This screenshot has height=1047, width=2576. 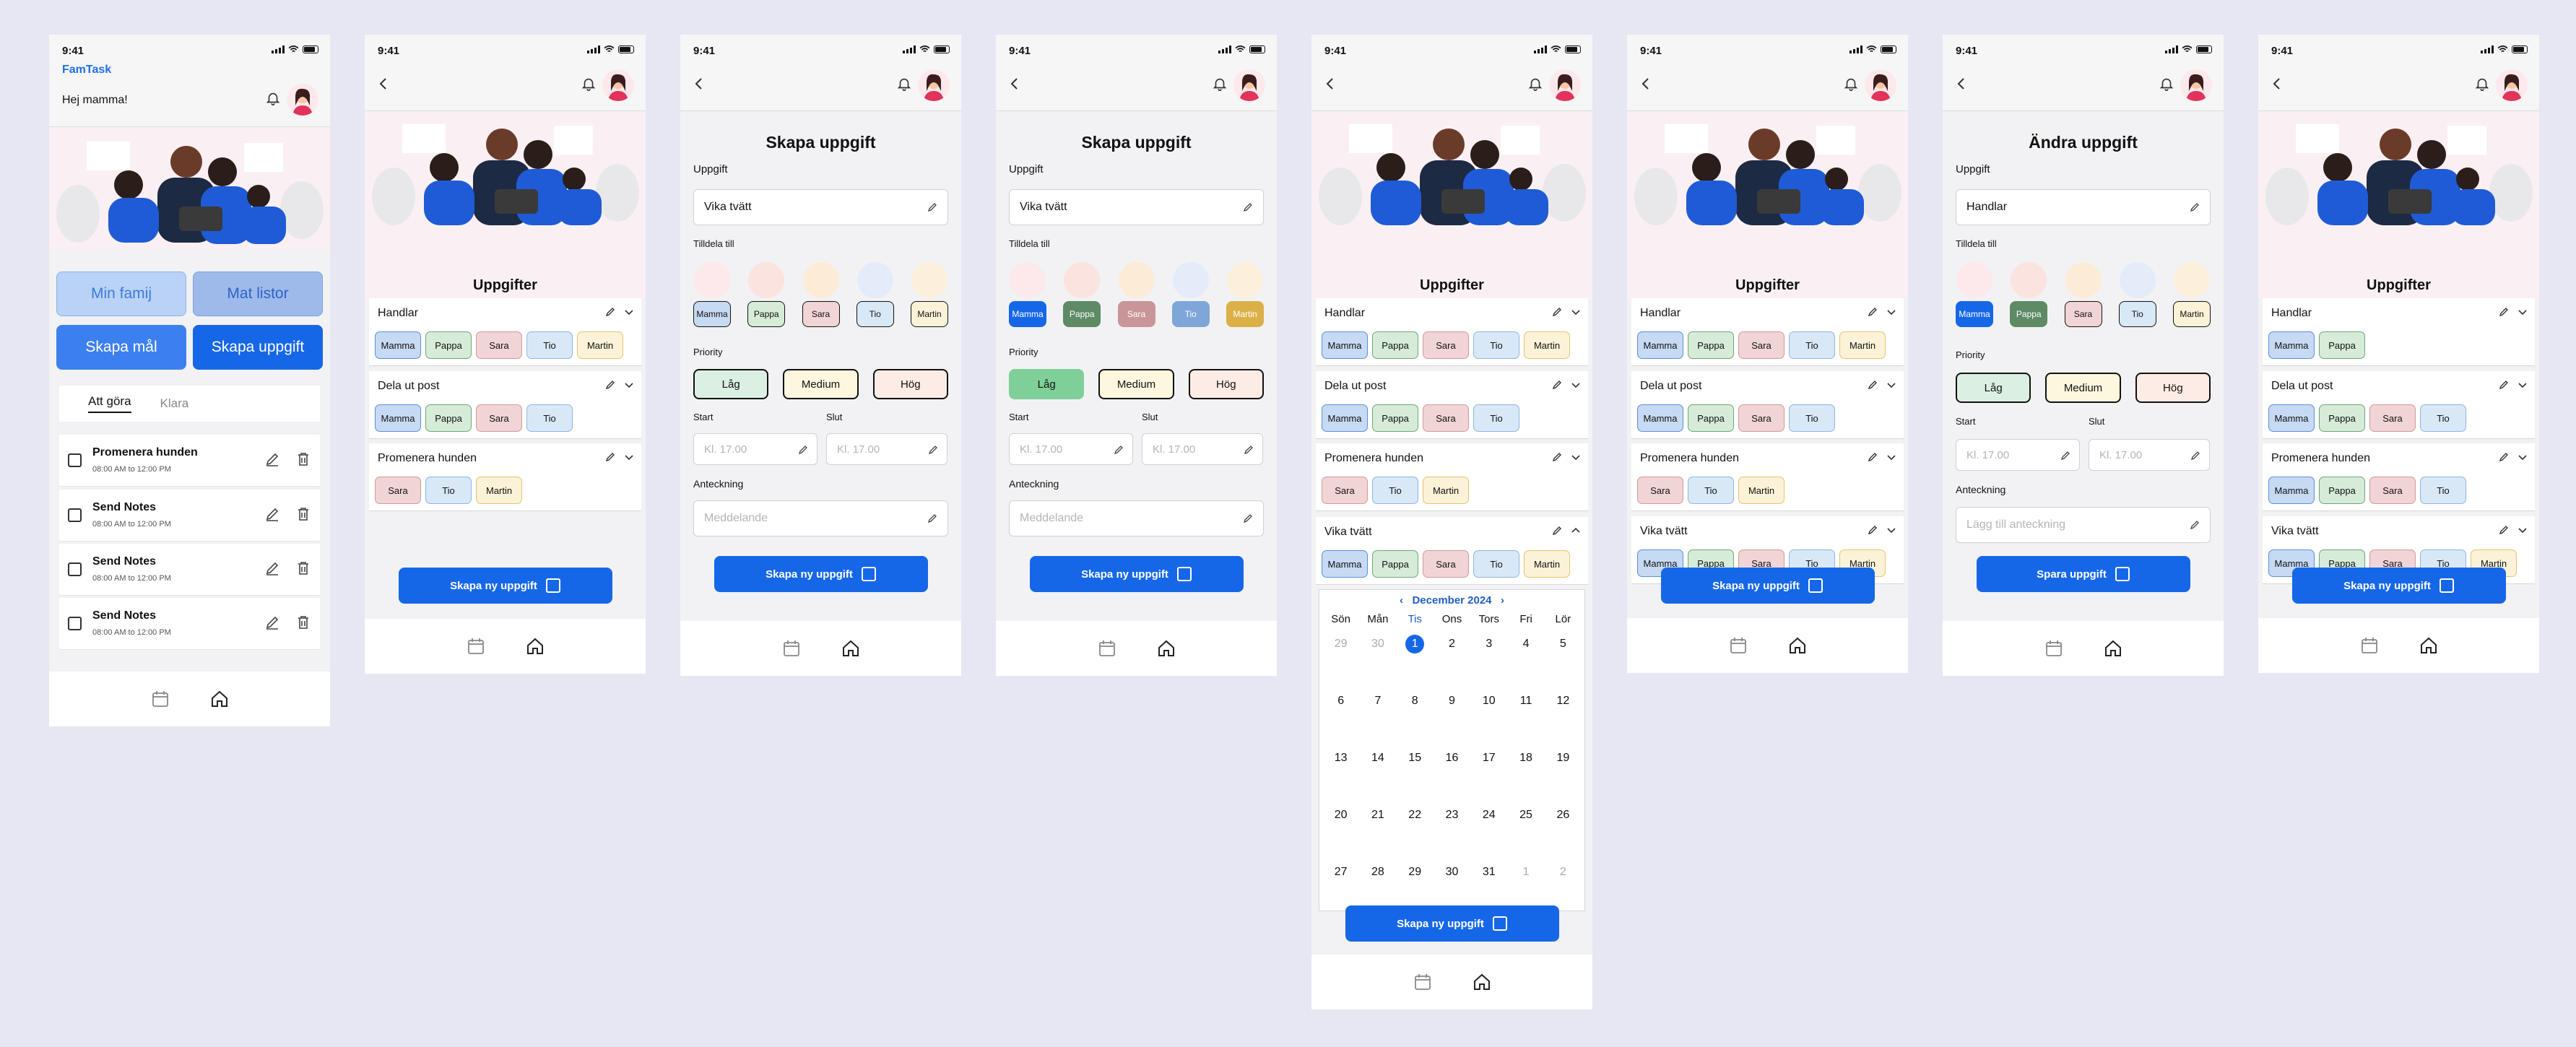 What do you see at coordinates (1340, 832) in the screenshot?
I see `calendar-day: 20` at bounding box center [1340, 832].